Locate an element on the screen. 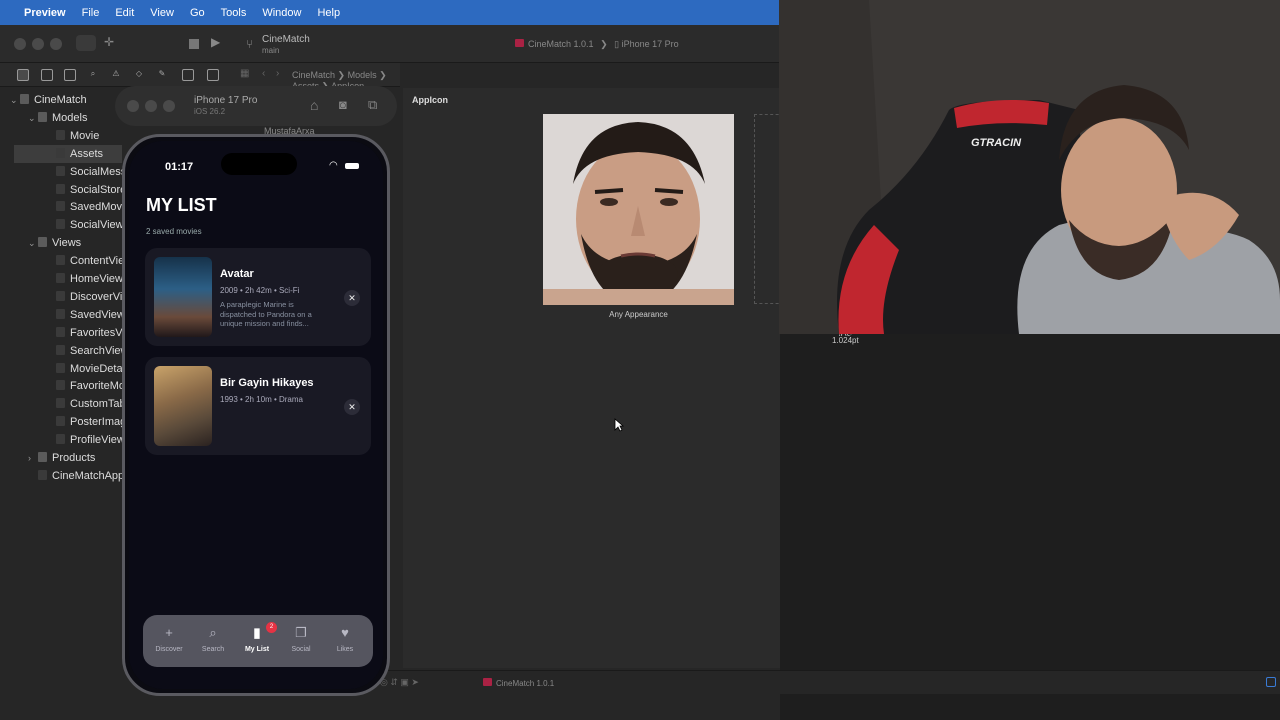 This screenshot has width=1280, height=720. breakpoint-icon is located at coordinates (188, 75).